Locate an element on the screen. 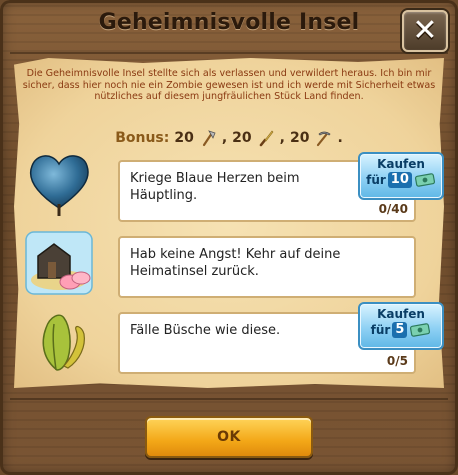  buy-button: Kaufen für 10 is located at coordinates (401, 176).